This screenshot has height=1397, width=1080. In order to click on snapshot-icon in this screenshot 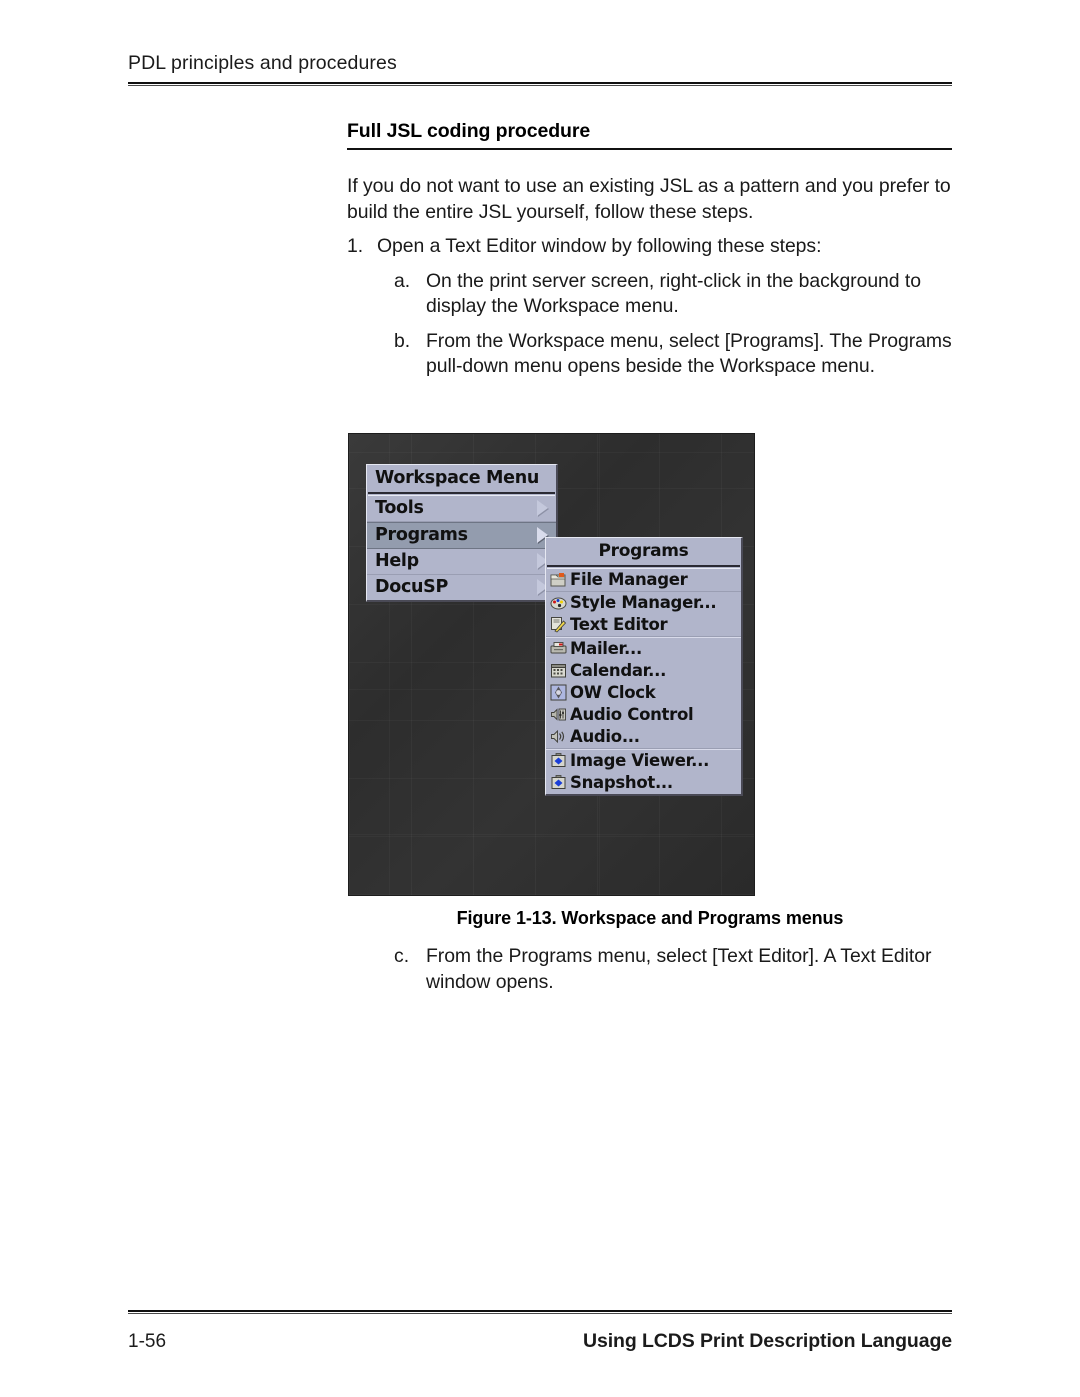, I will do `click(558, 782)`.